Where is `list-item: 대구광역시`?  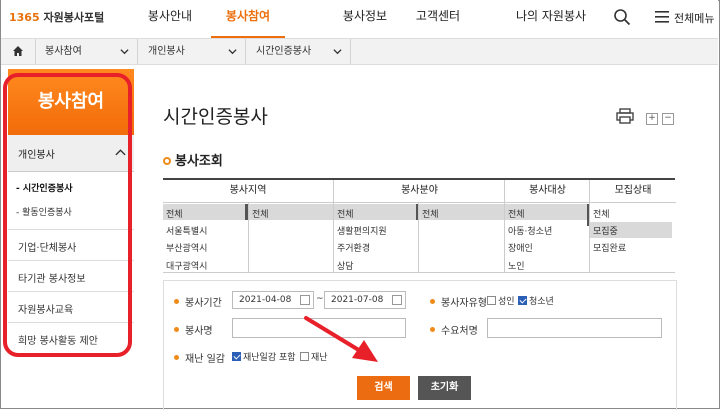
list-item: 대구광역시 is located at coordinates (186, 265).